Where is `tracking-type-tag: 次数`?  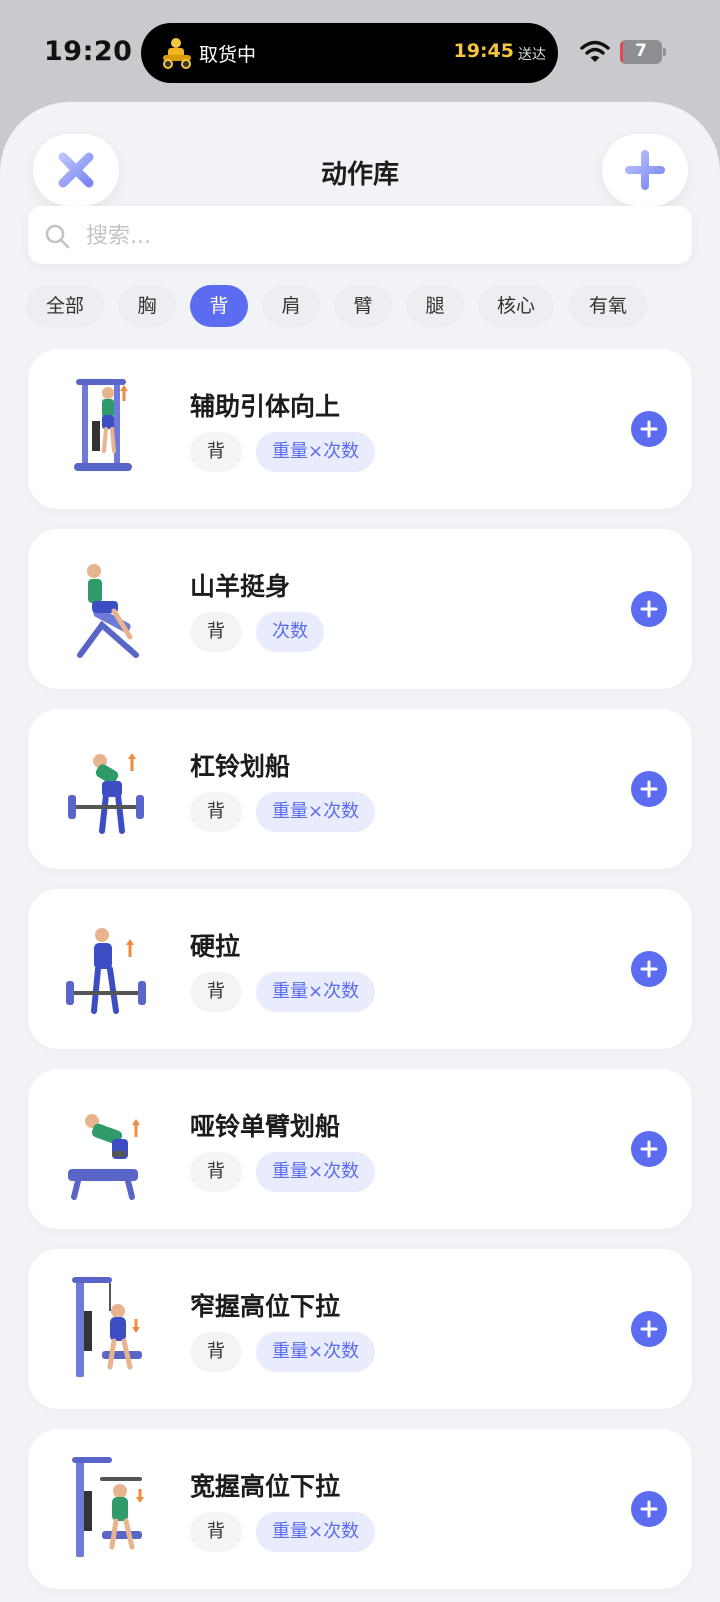
tracking-type-tag: 次数 is located at coordinates (290, 632).